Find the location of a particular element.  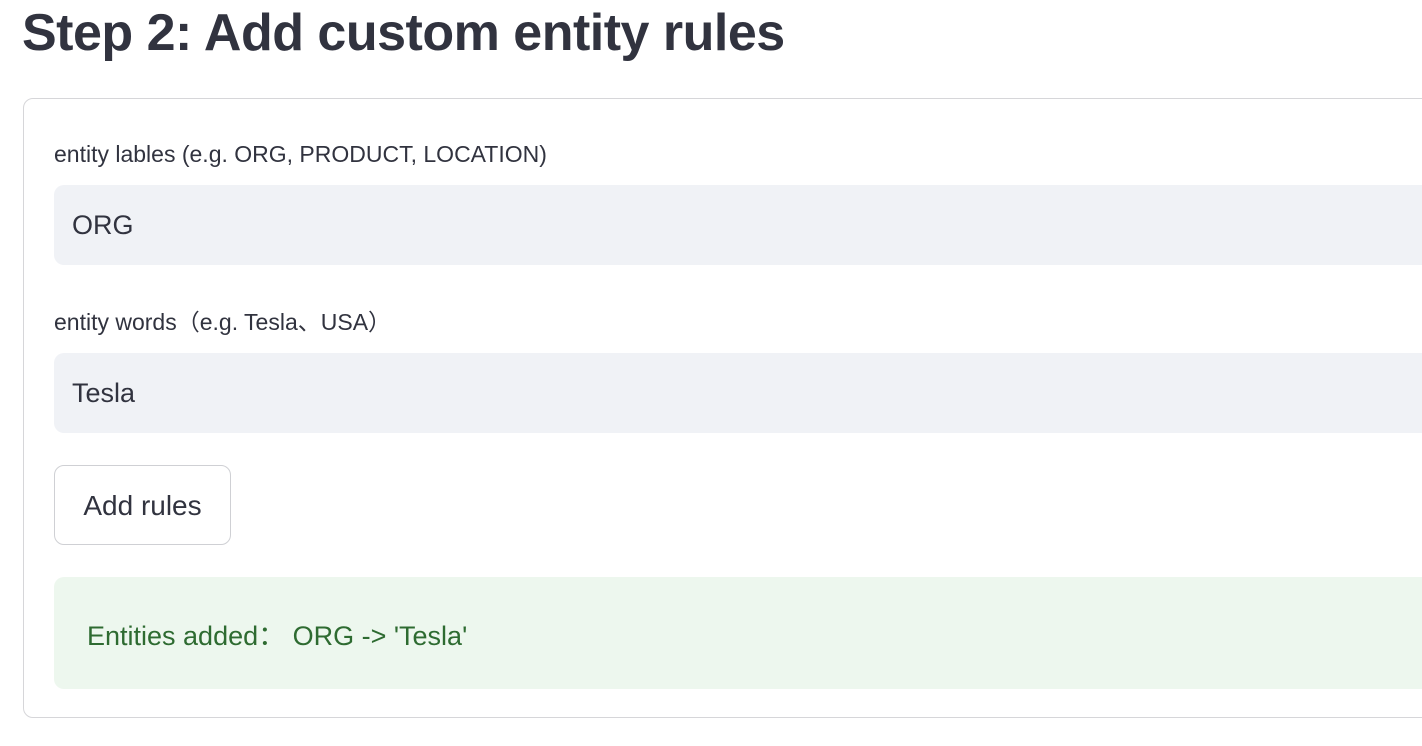

success-message: Entities added： ORG -> 'Tesla' is located at coordinates (277, 635).